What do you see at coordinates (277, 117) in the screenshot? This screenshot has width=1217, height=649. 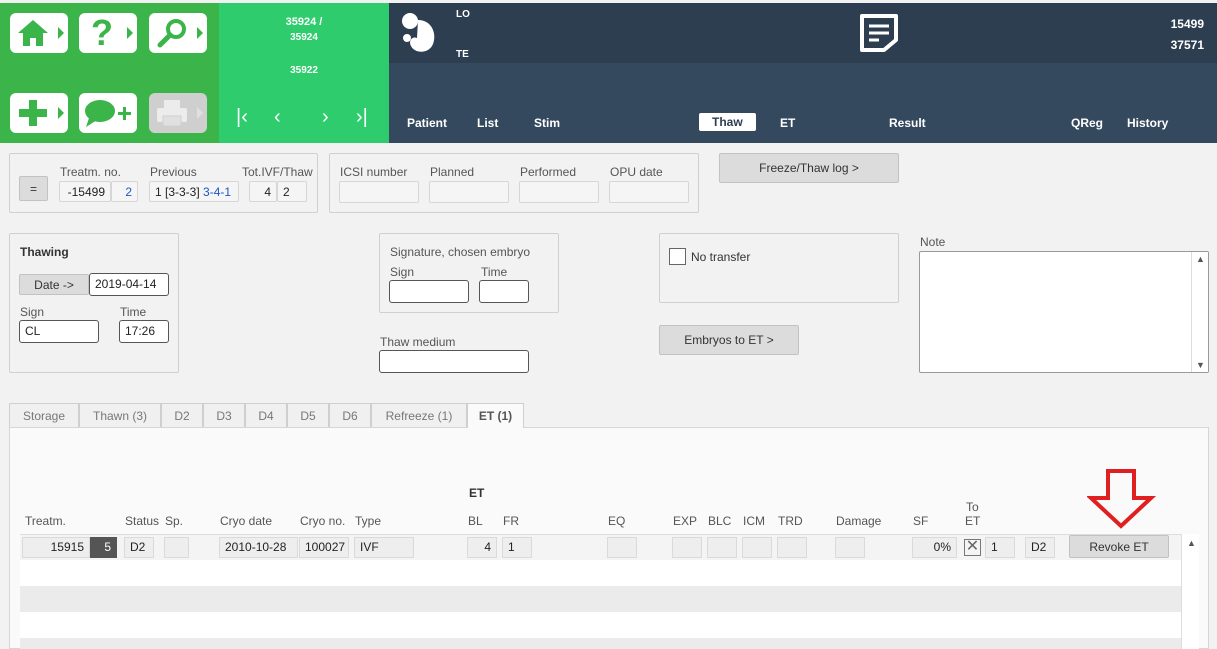 I see `prev-record-icon: ‹` at bounding box center [277, 117].